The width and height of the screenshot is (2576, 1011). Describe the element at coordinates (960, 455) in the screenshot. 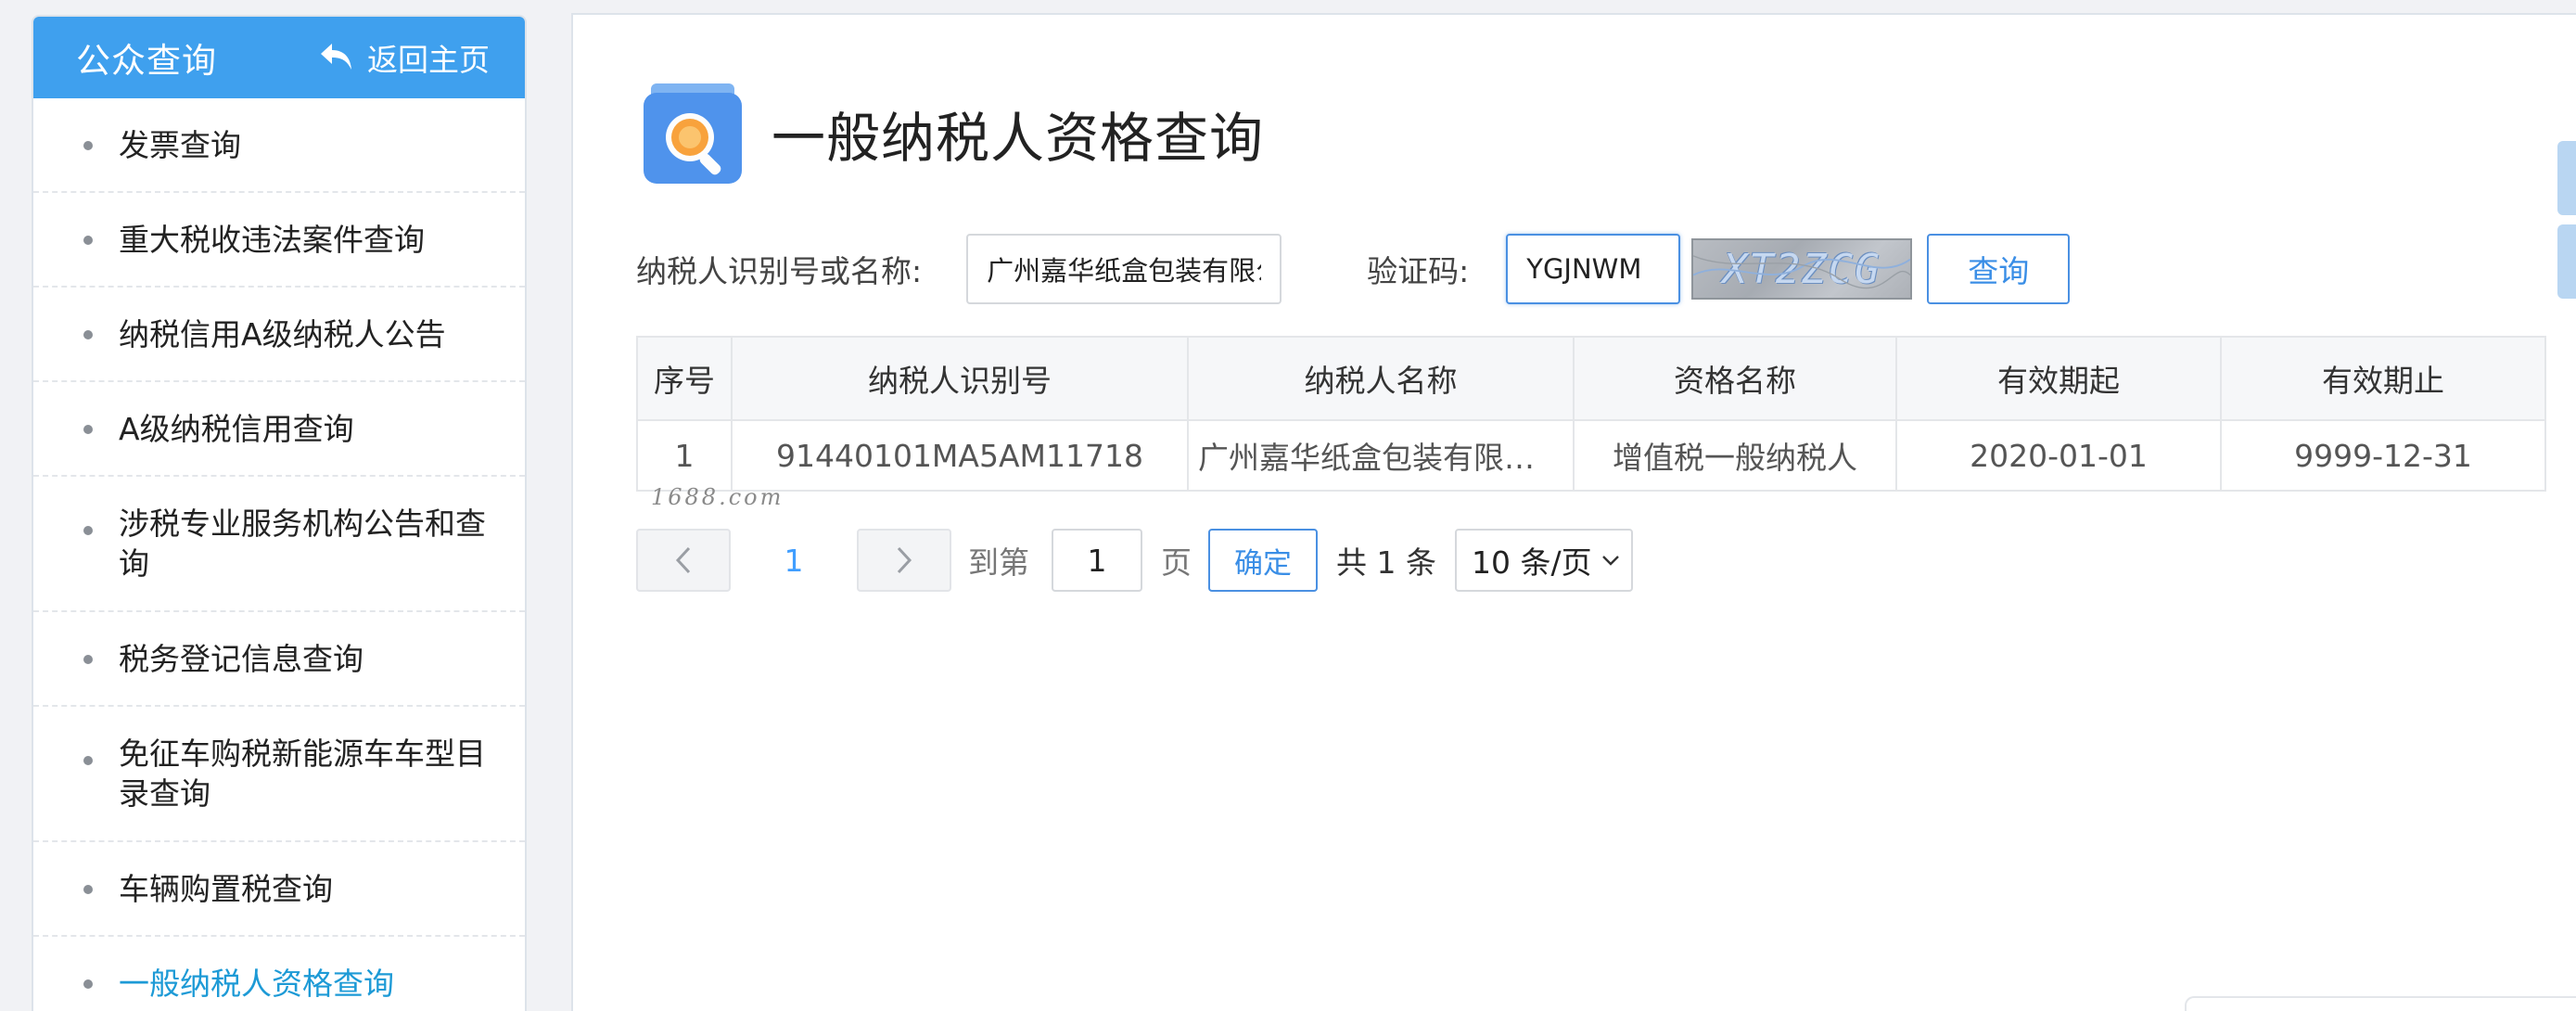

I see `table-cell: 91440101MA5AM11718` at that location.